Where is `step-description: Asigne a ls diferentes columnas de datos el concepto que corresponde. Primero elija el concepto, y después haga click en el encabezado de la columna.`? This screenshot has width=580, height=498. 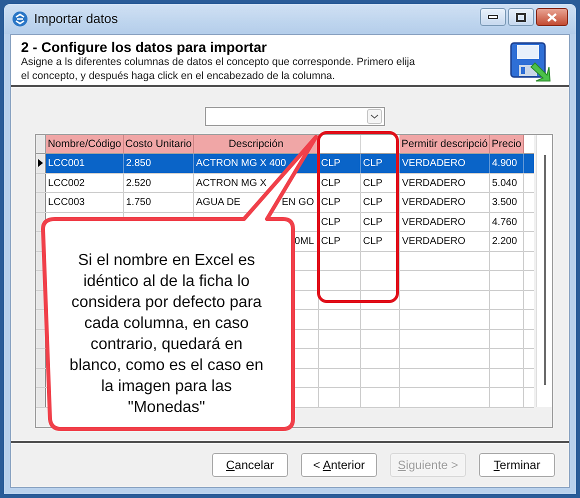
step-description: Asigne a ls diferentes columnas de datos el concepto que corresponde. Primero elija el concepto, y después haga click en el encabezado de la columna. is located at coordinates (218, 69).